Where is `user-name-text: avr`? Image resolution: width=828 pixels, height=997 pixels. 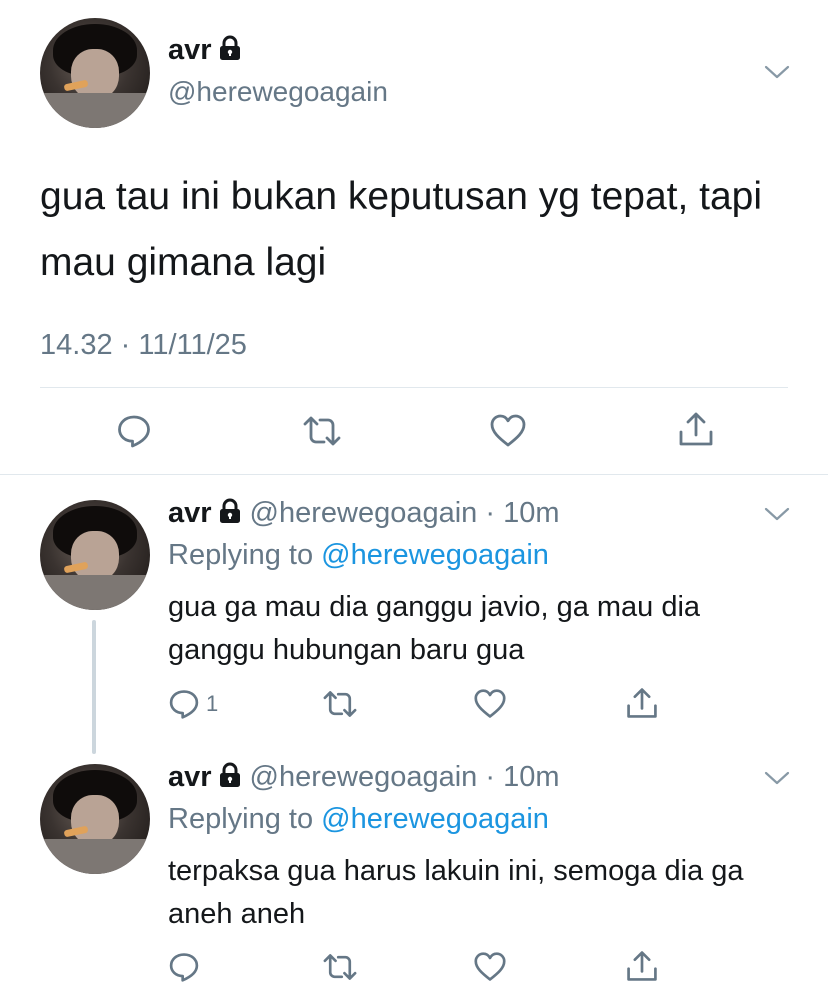
user-name-text: avr is located at coordinates (190, 50).